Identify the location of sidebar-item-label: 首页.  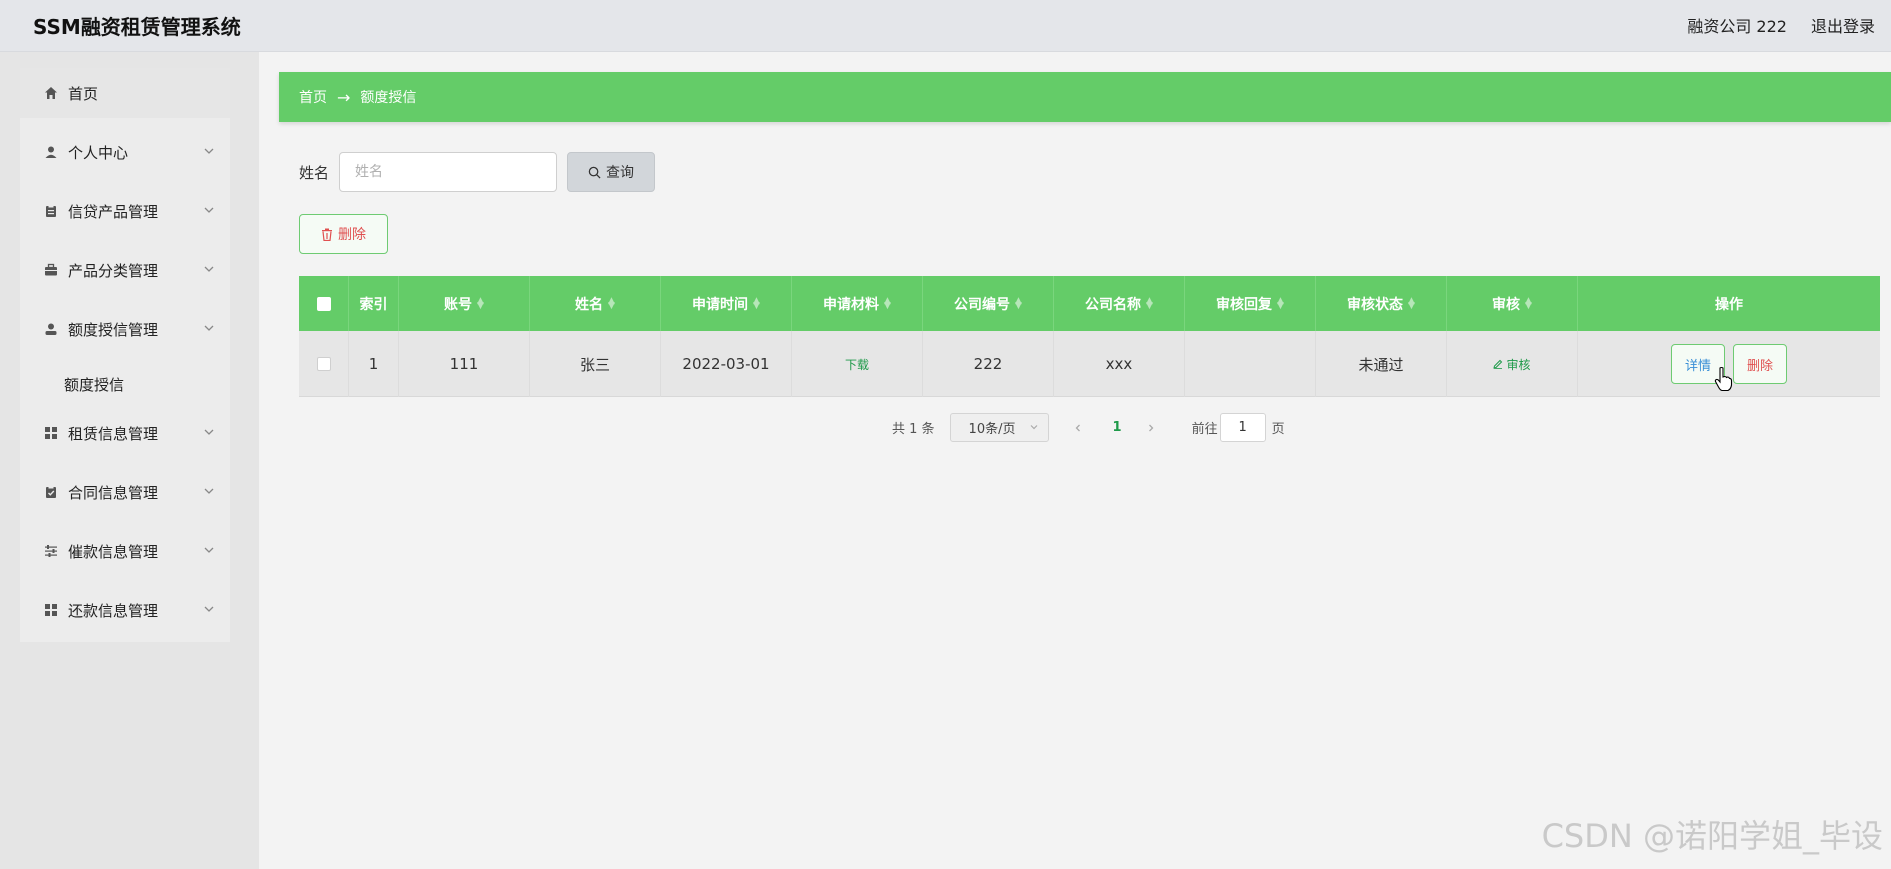
(83, 93).